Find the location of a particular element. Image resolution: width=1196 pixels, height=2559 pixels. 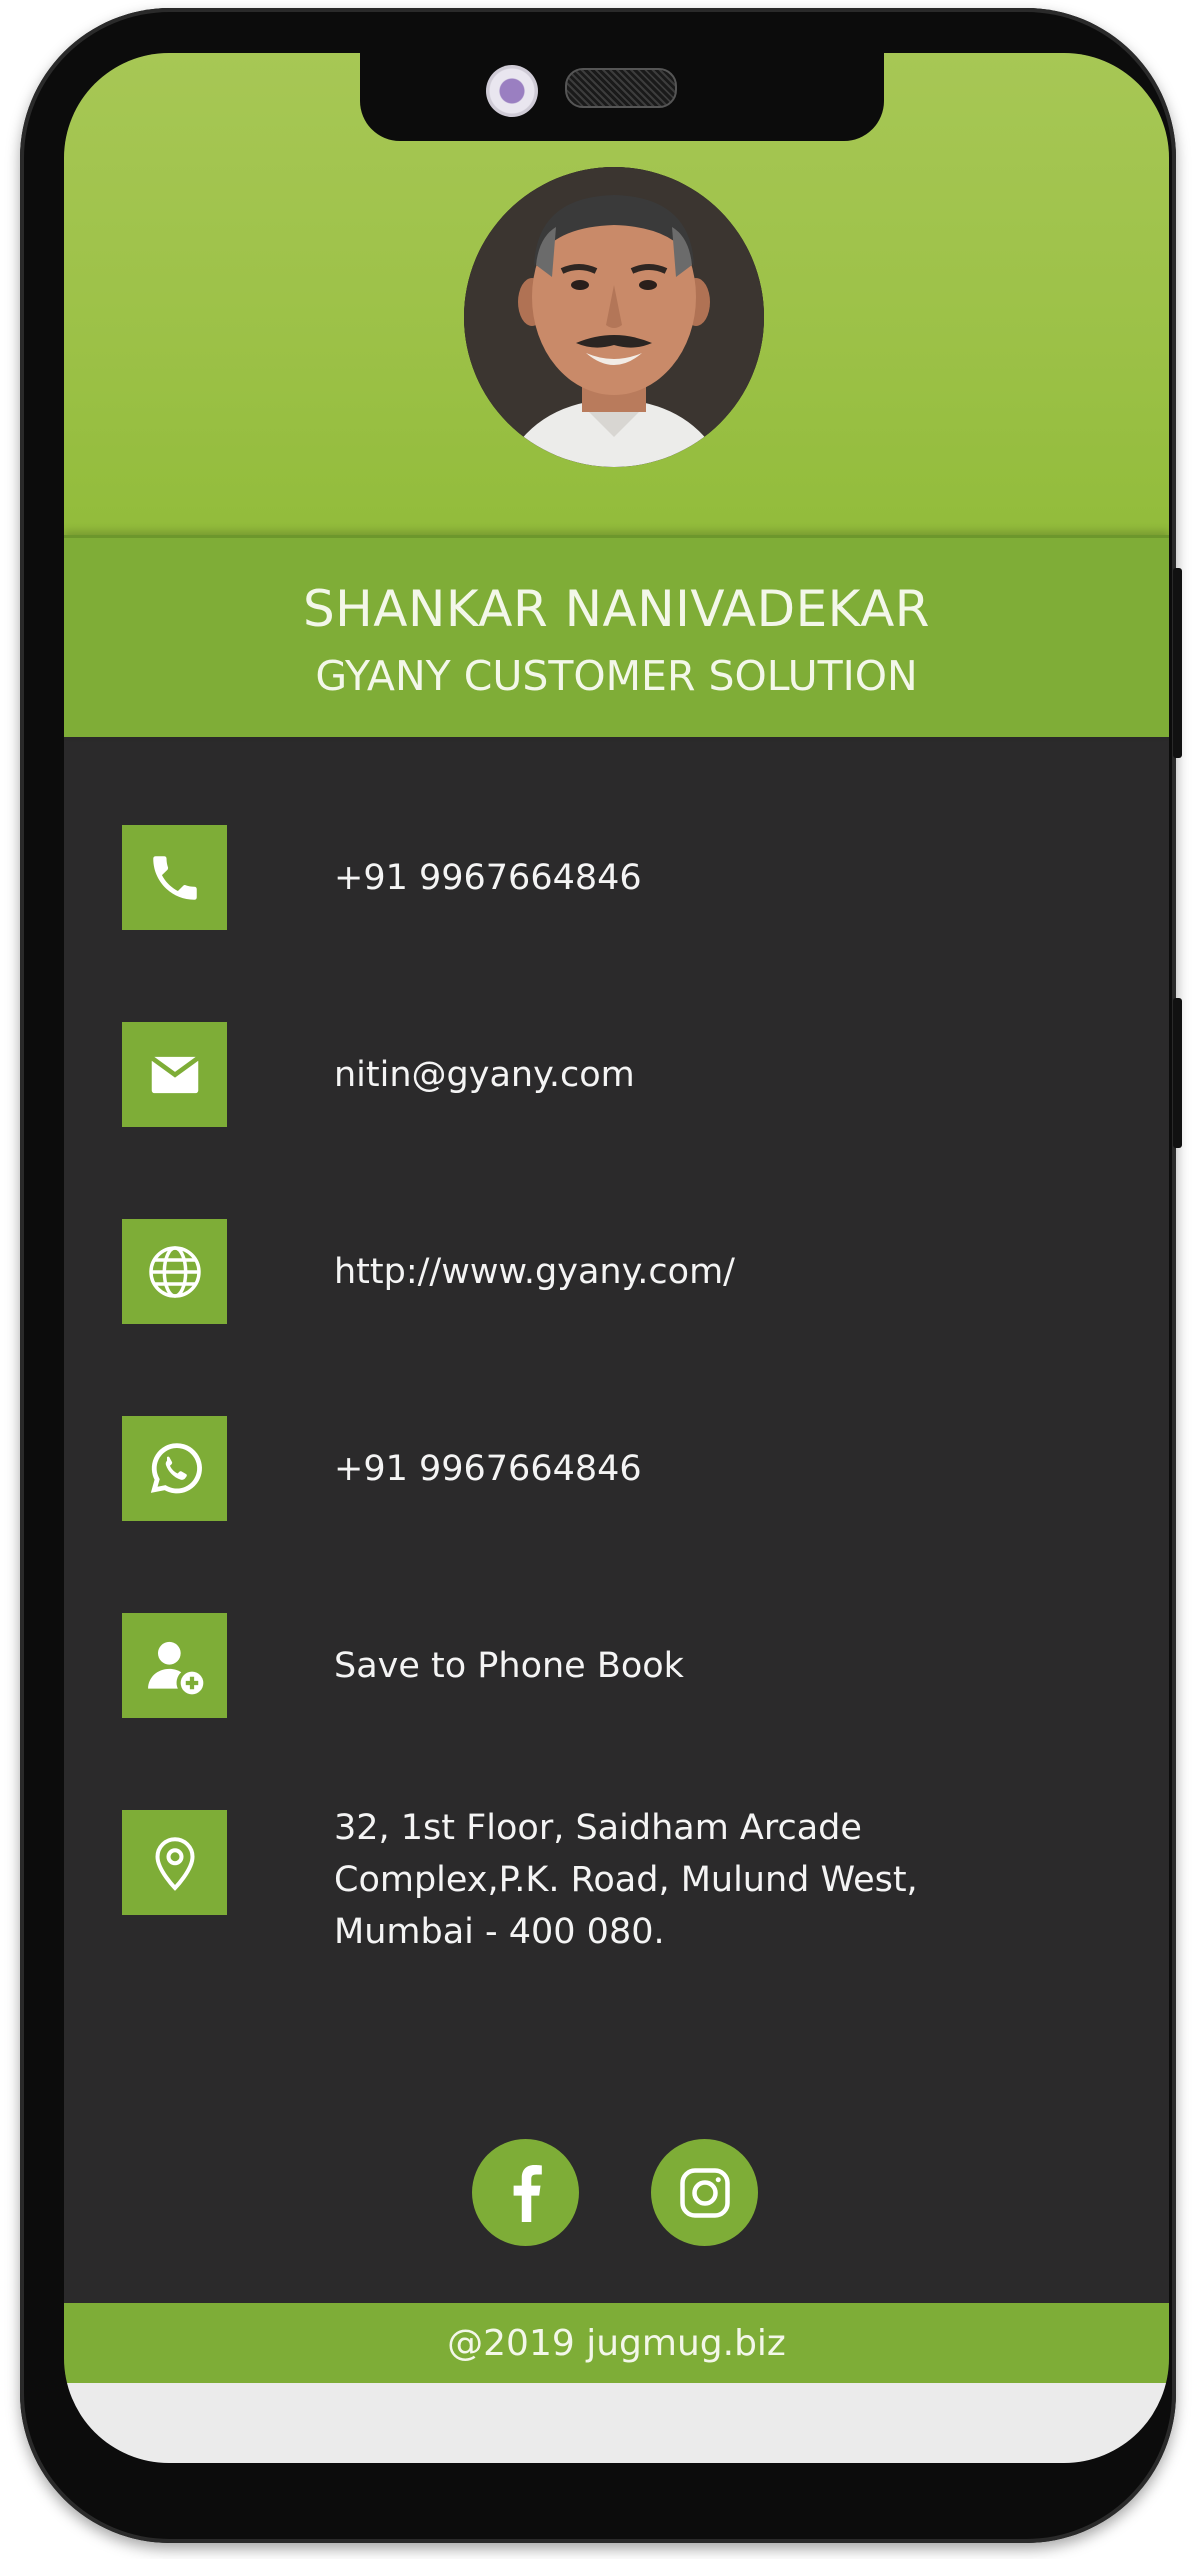

company-name: GYANY CUSTOMER SOLUTION is located at coordinates (616, 676).